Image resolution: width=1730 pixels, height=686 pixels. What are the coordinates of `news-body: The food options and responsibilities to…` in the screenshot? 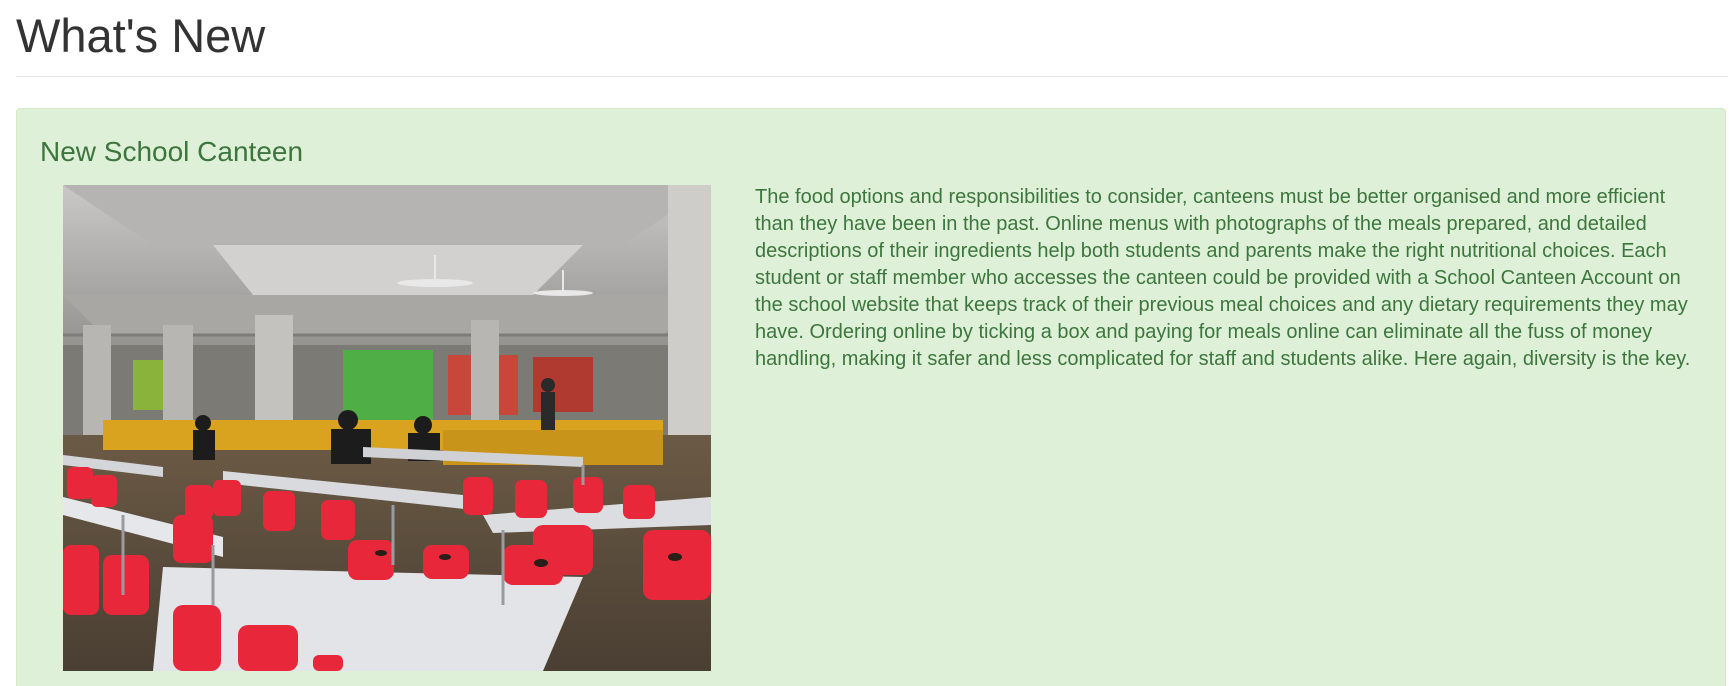 It's located at (1223, 278).